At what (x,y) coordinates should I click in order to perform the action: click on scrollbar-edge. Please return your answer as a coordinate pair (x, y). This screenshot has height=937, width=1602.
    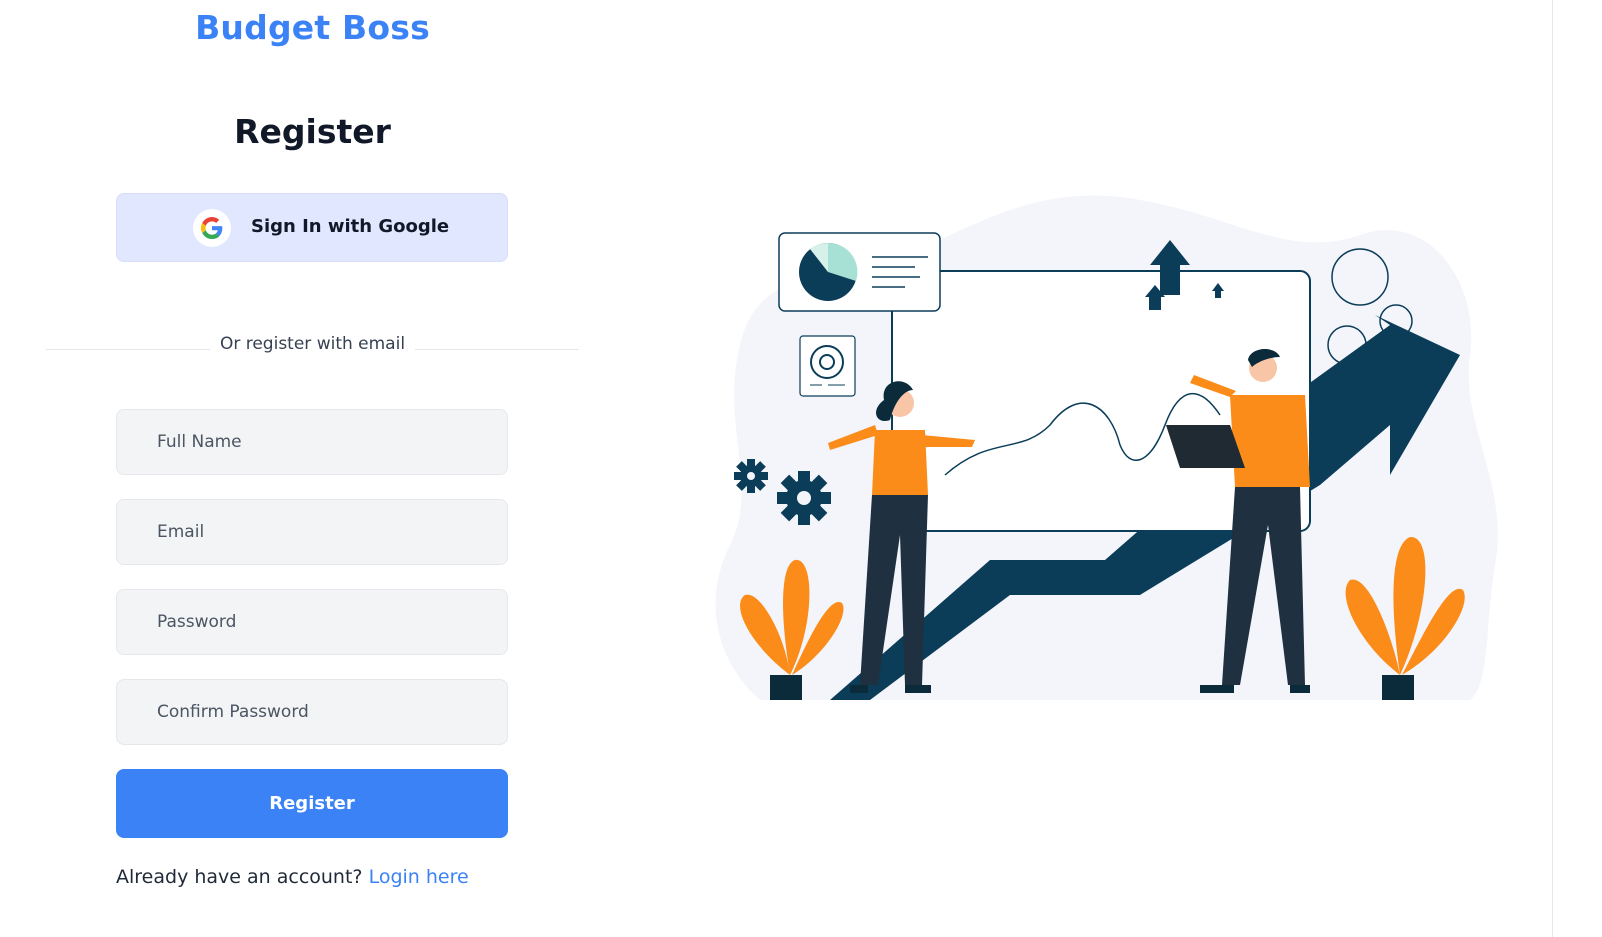
    Looking at the image, I should click on (1552, 468).